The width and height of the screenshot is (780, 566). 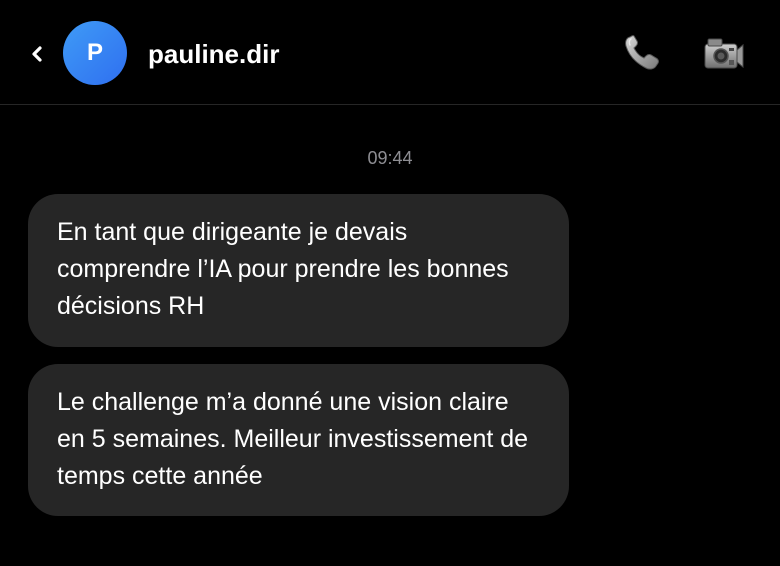 I want to click on phone-icon, so click(x=642, y=52).